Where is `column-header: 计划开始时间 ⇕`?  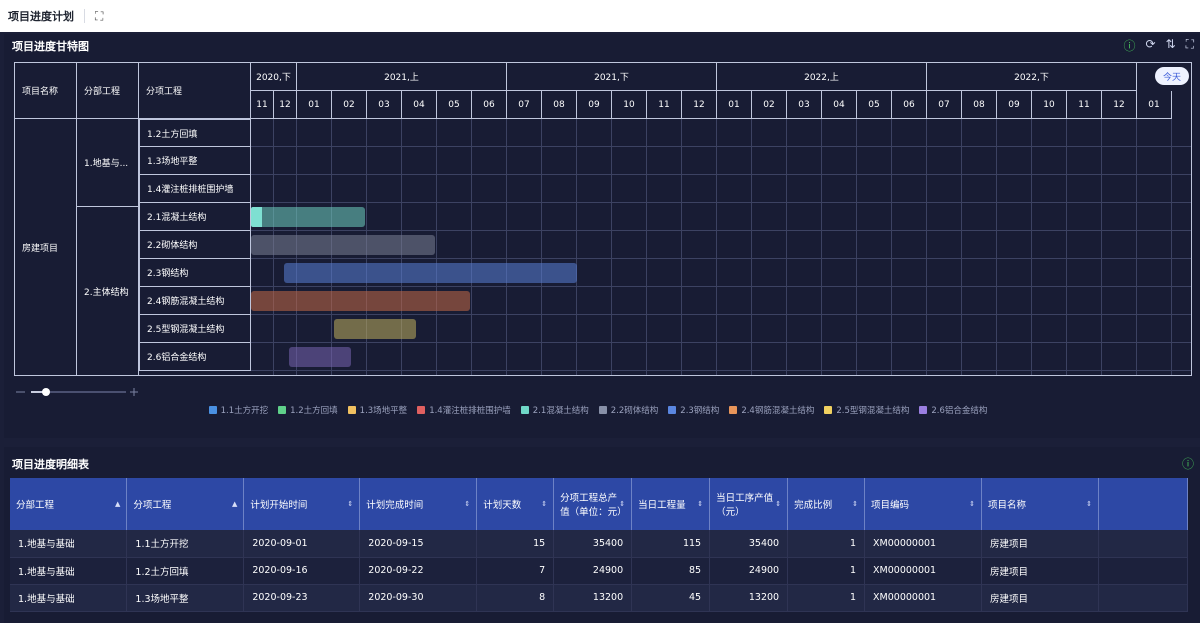
column-header: 计划开始时间 ⇕ is located at coordinates (302, 504).